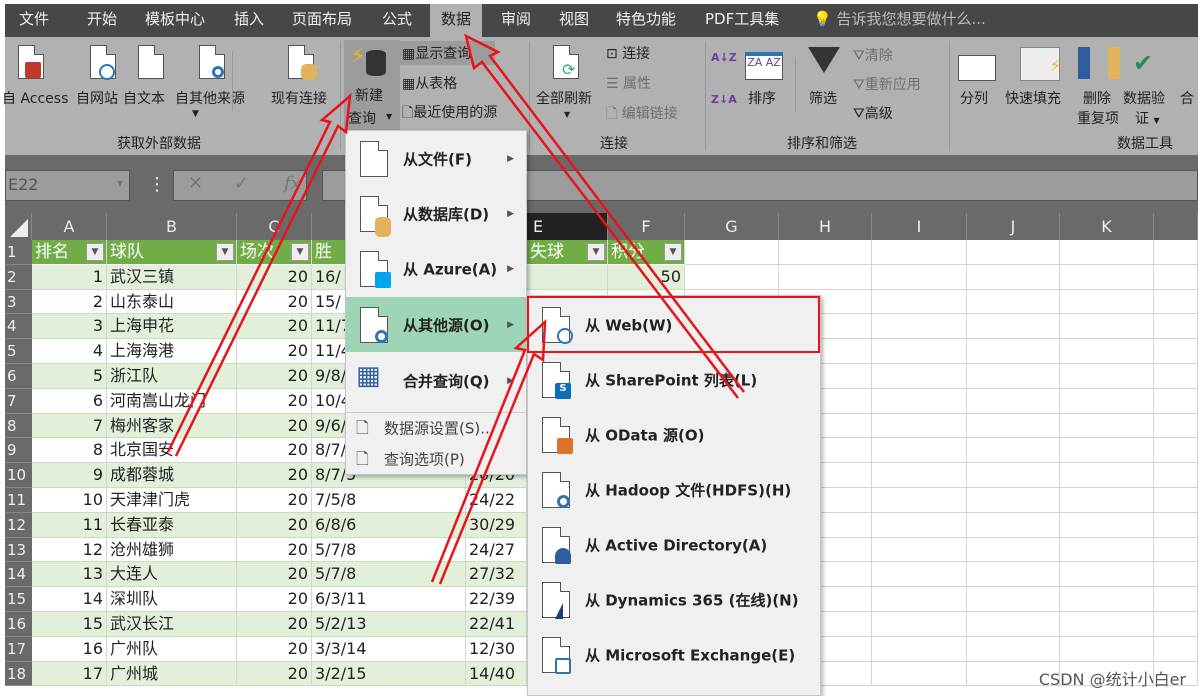  What do you see at coordinates (604, 216) in the screenshot?
I see `arrow-to-data-tab` at bounding box center [604, 216].